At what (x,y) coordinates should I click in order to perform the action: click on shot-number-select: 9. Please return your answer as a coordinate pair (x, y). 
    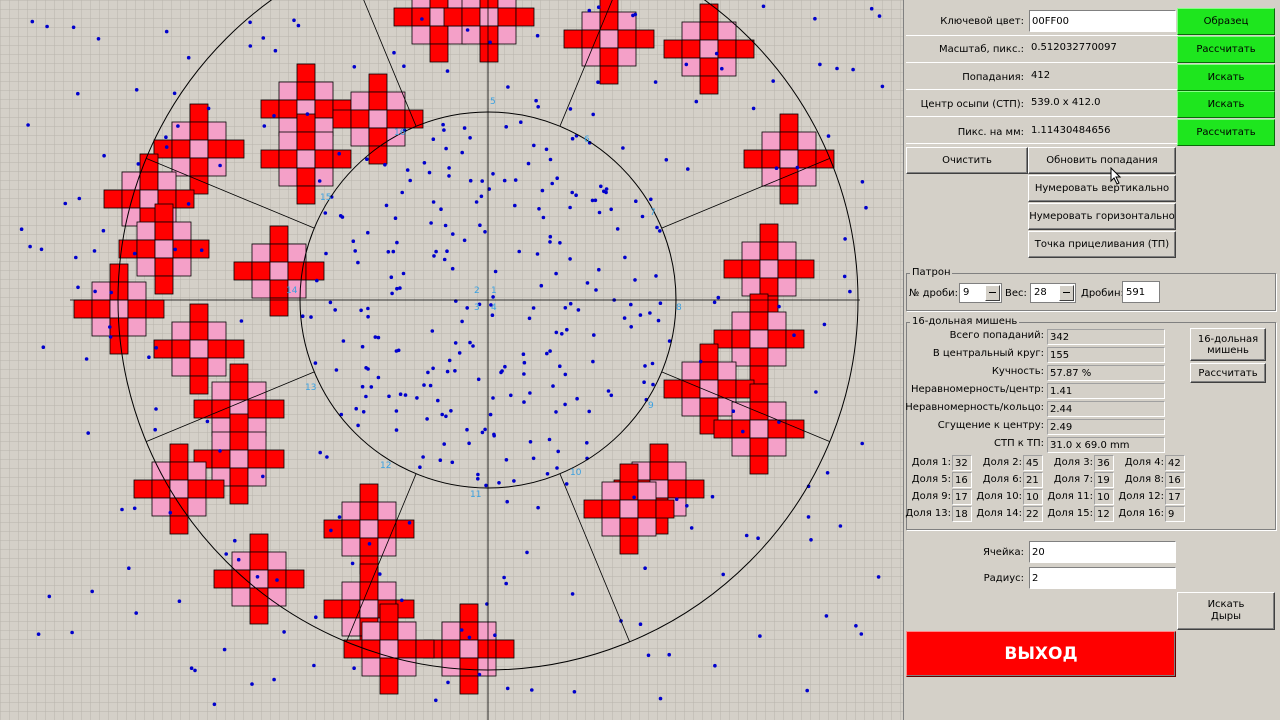
    Looking at the image, I should click on (980, 293).